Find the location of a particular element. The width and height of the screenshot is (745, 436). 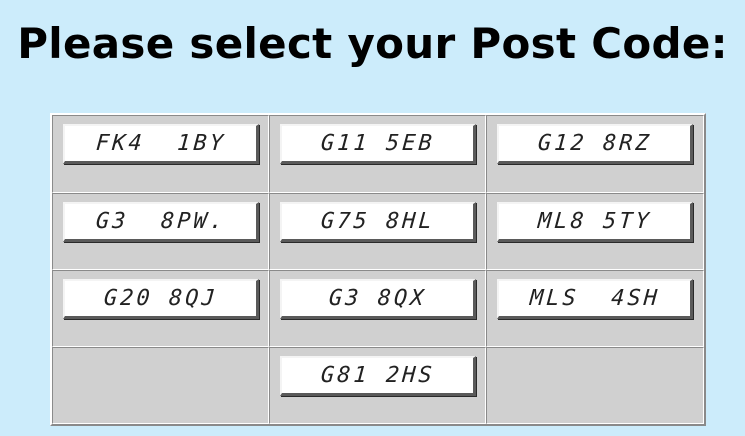

postcode-label: G11 5EB is located at coordinates (377, 143).